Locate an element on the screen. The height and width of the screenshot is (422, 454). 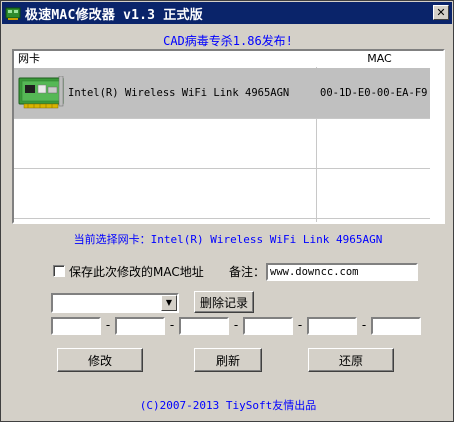
list-scrollbar is located at coordinates (436, 145).